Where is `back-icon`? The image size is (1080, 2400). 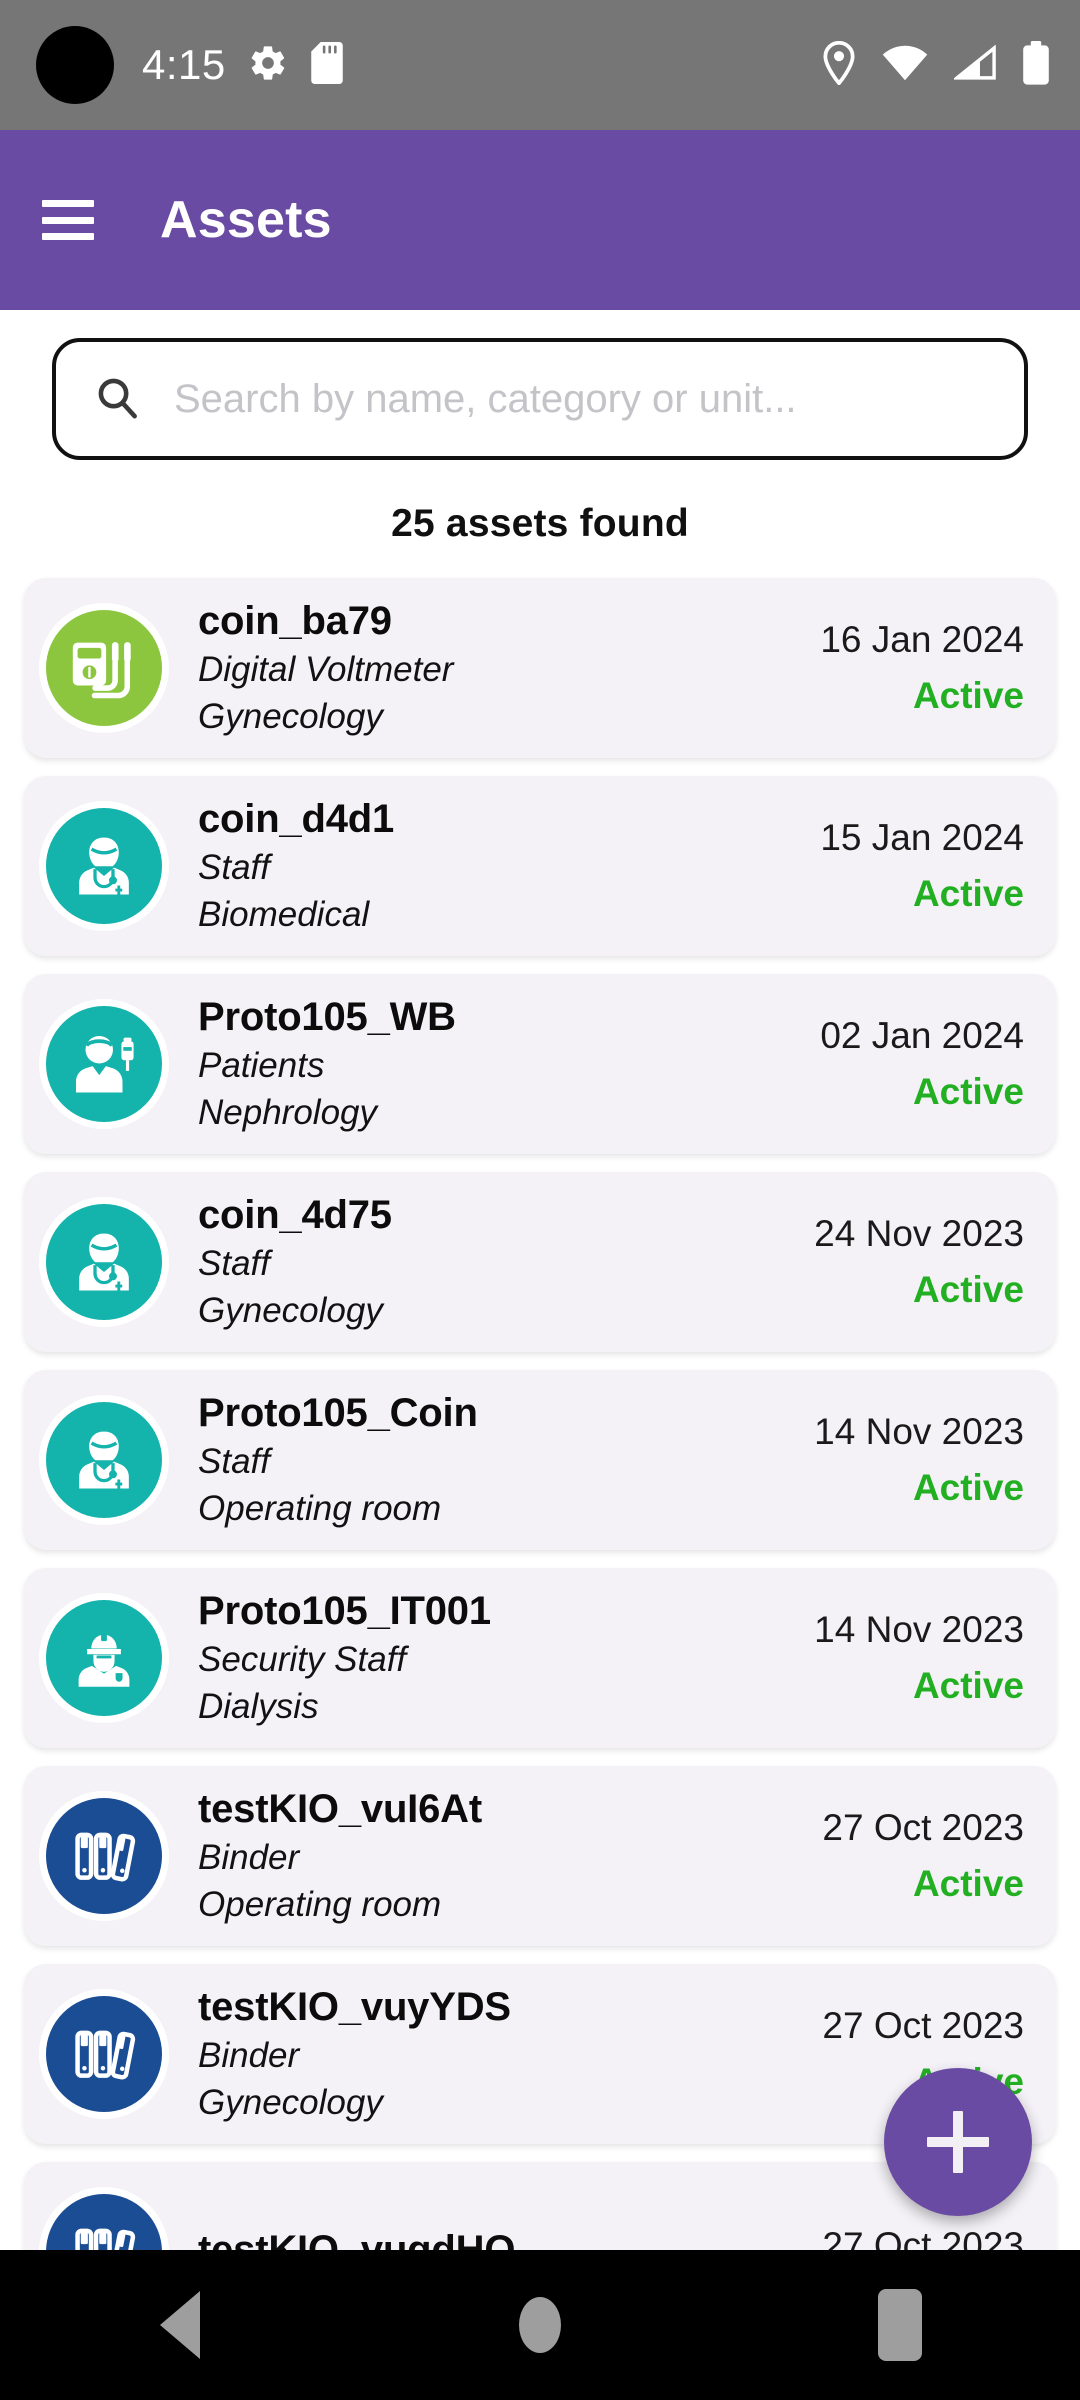 back-icon is located at coordinates (180, 2325).